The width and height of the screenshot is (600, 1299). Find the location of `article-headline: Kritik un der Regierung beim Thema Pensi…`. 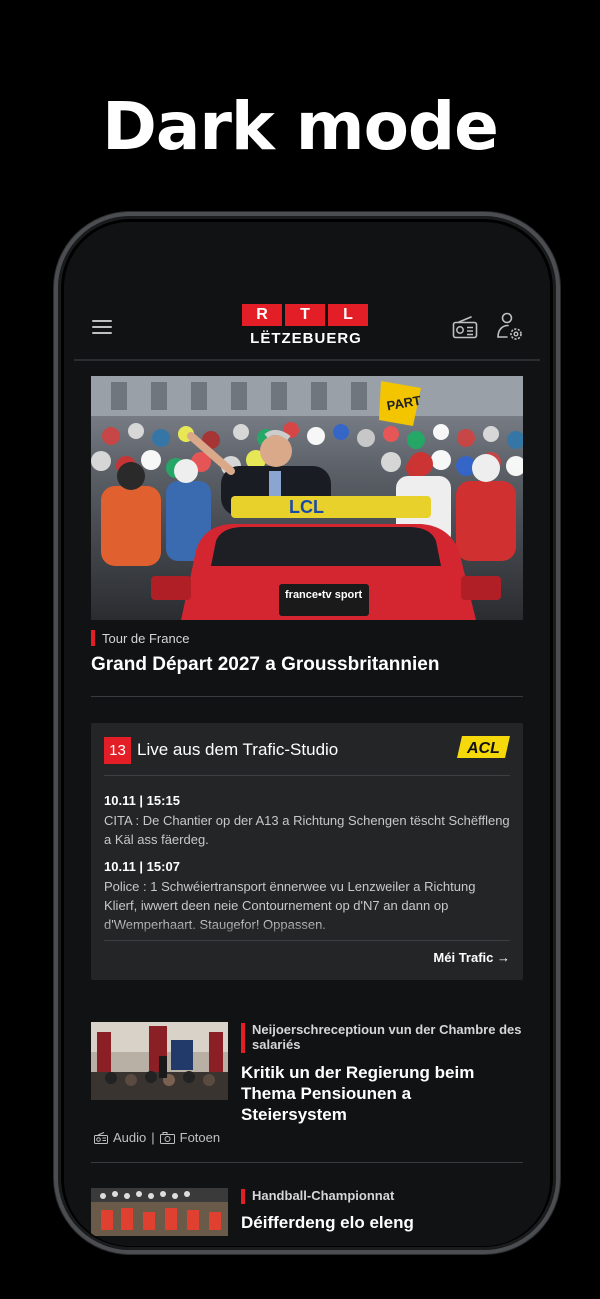

article-headline: Kritik un der Regierung beim Thema Pensi… is located at coordinates (376, 1093).